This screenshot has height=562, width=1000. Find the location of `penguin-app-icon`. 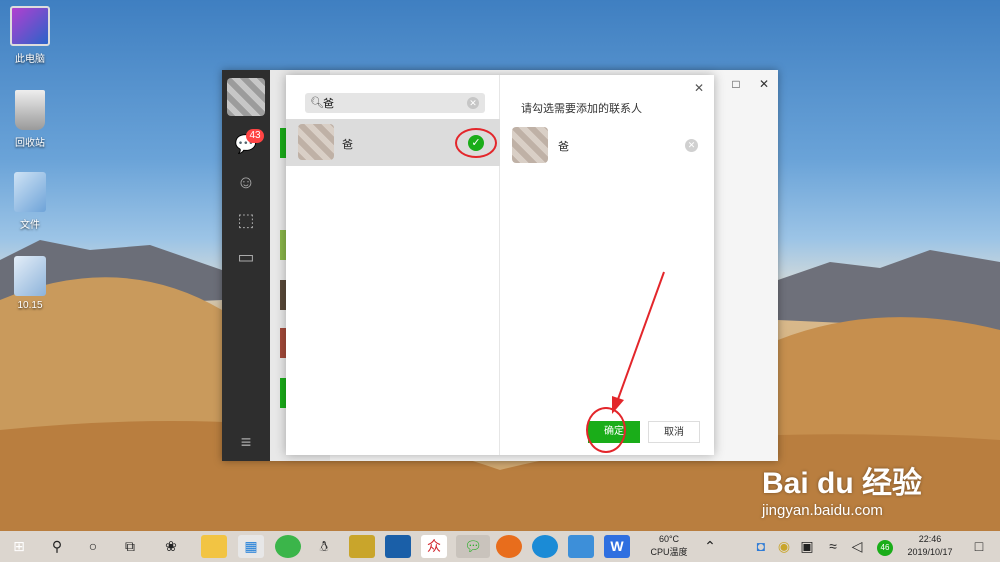

penguin-app-icon is located at coordinates (545, 546).